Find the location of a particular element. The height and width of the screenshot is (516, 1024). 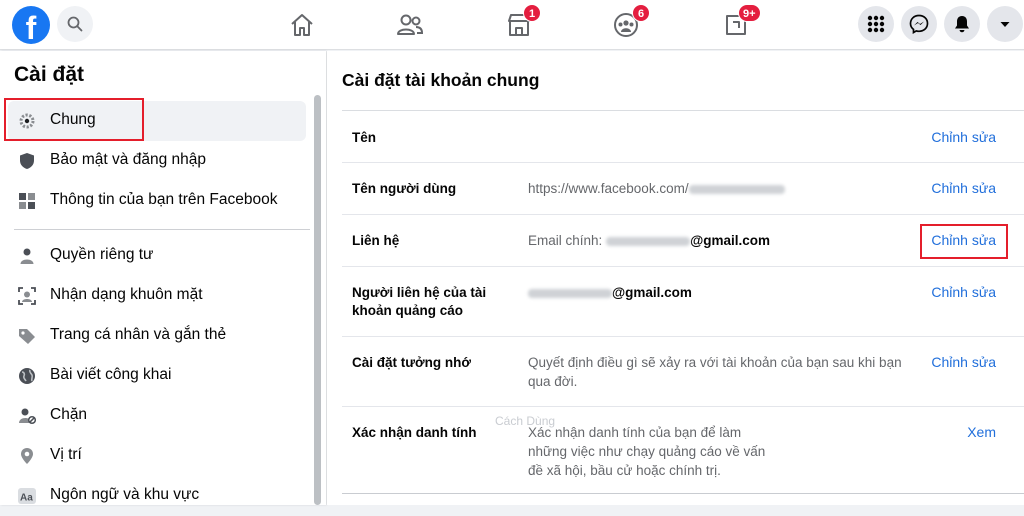

email-prefix: Email chính: is located at coordinates (565, 240).